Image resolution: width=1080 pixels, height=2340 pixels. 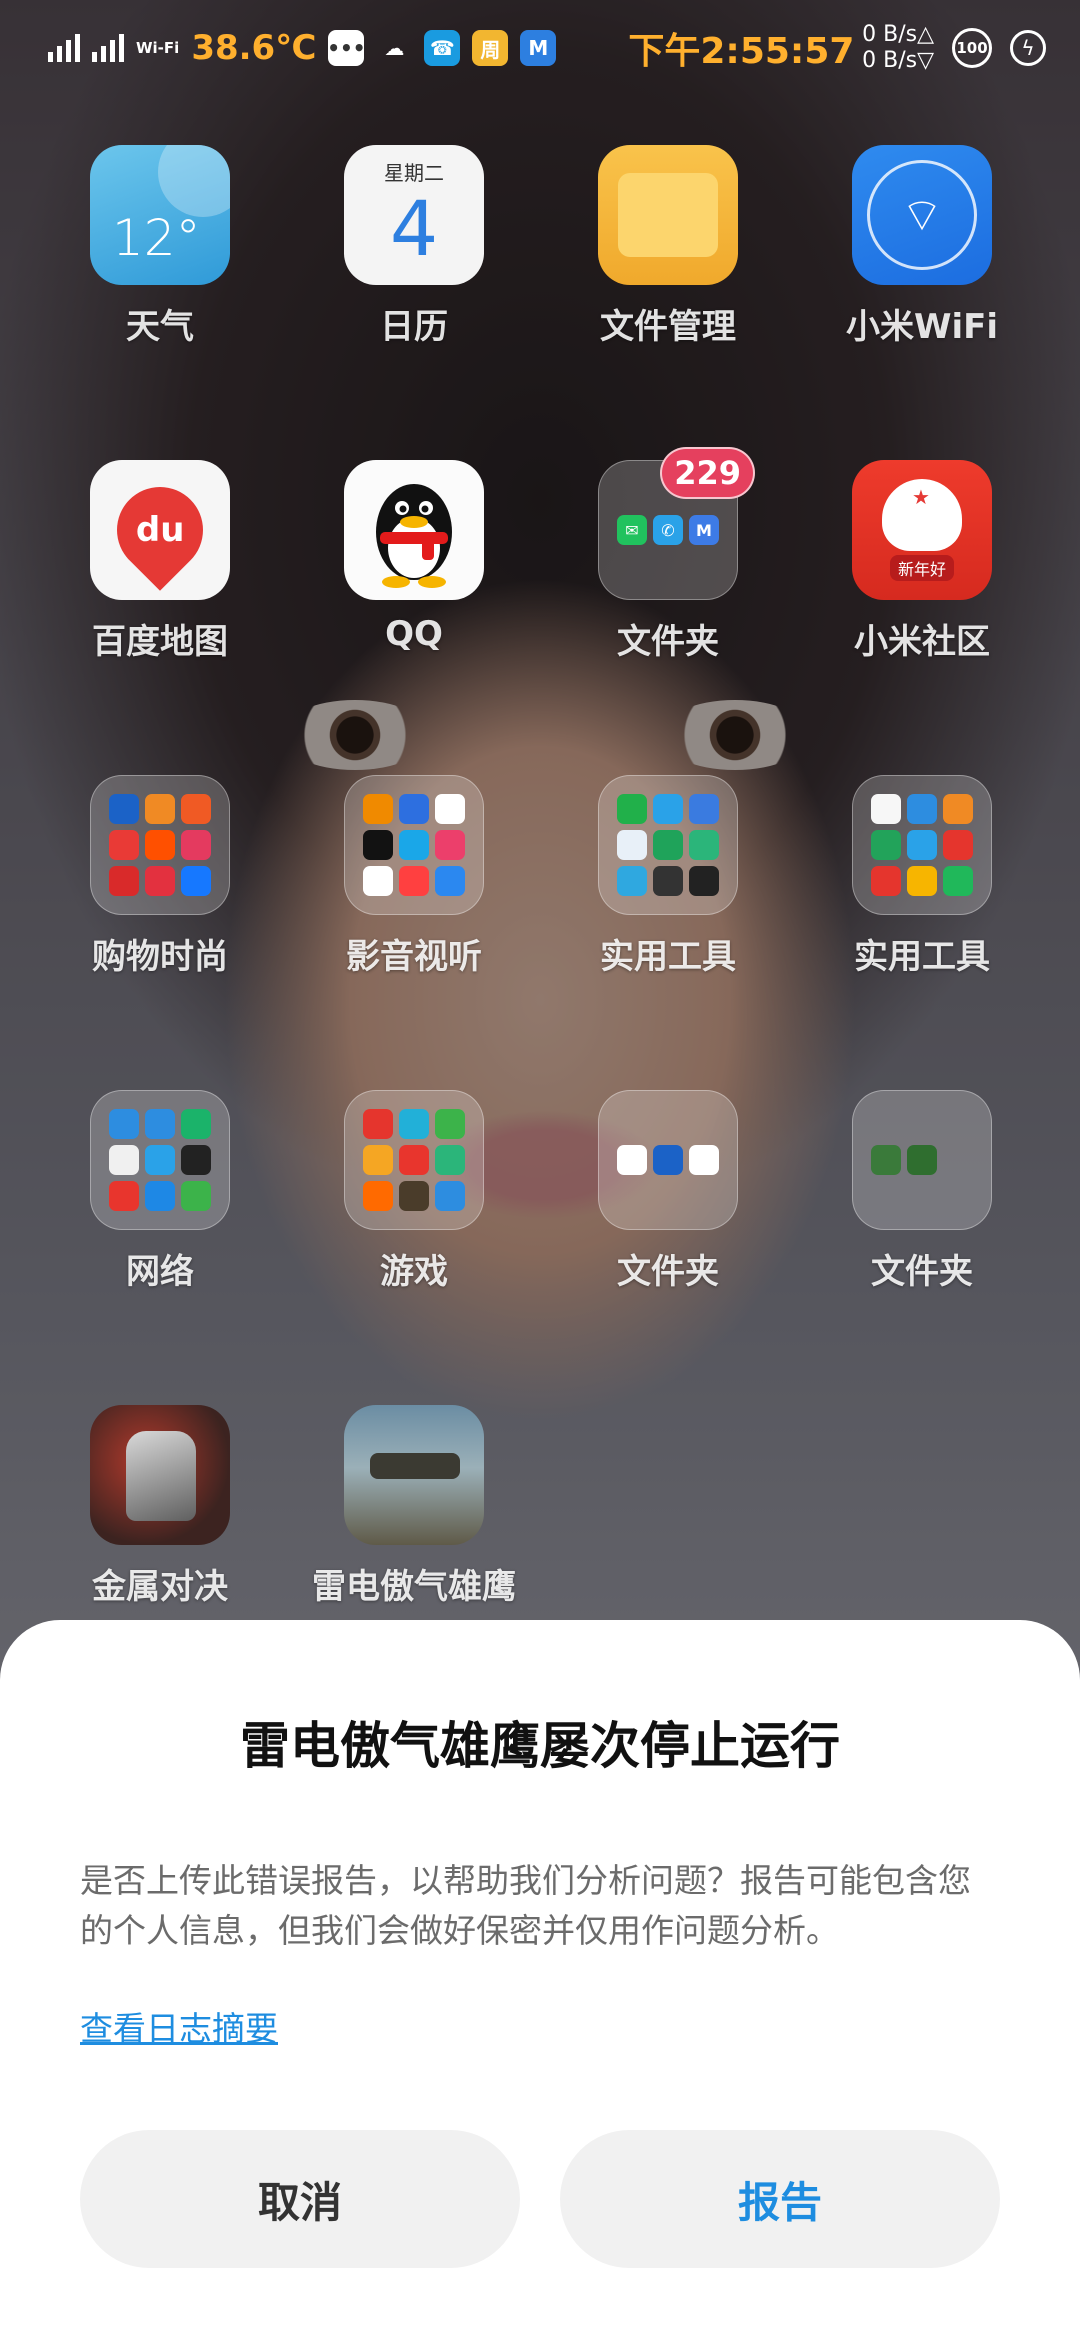 I want to click on message-icon: •••, so click(x=346, y=48).